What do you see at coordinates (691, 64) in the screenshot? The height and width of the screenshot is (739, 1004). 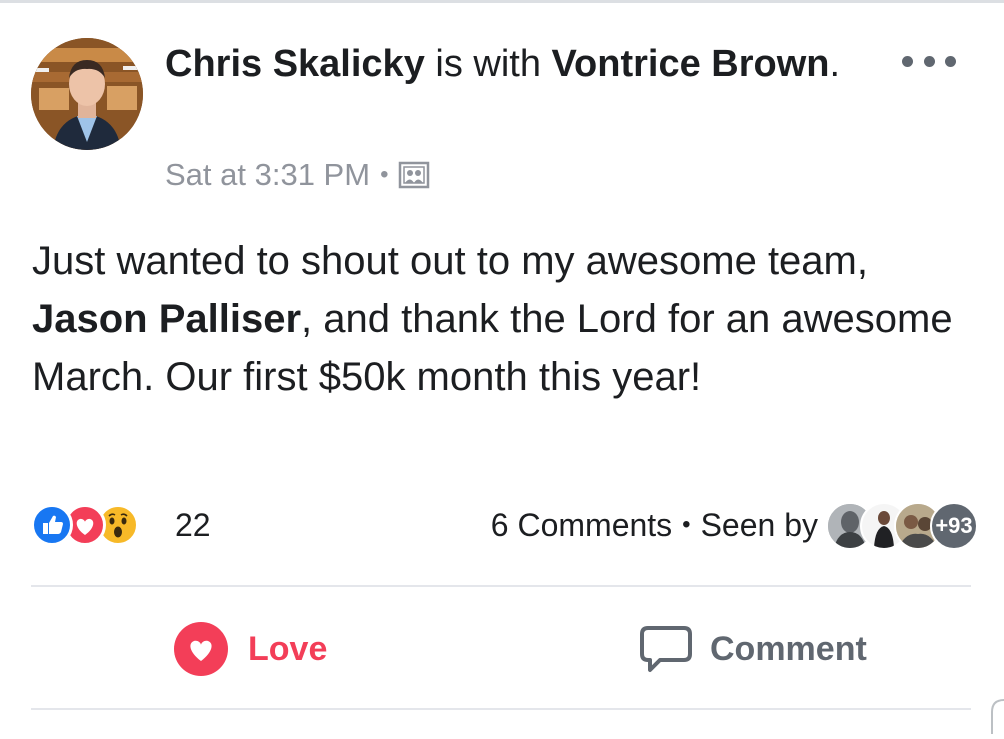 I see `tagged-person-link: Vontrice Brown` at bounding box center [691, 64].